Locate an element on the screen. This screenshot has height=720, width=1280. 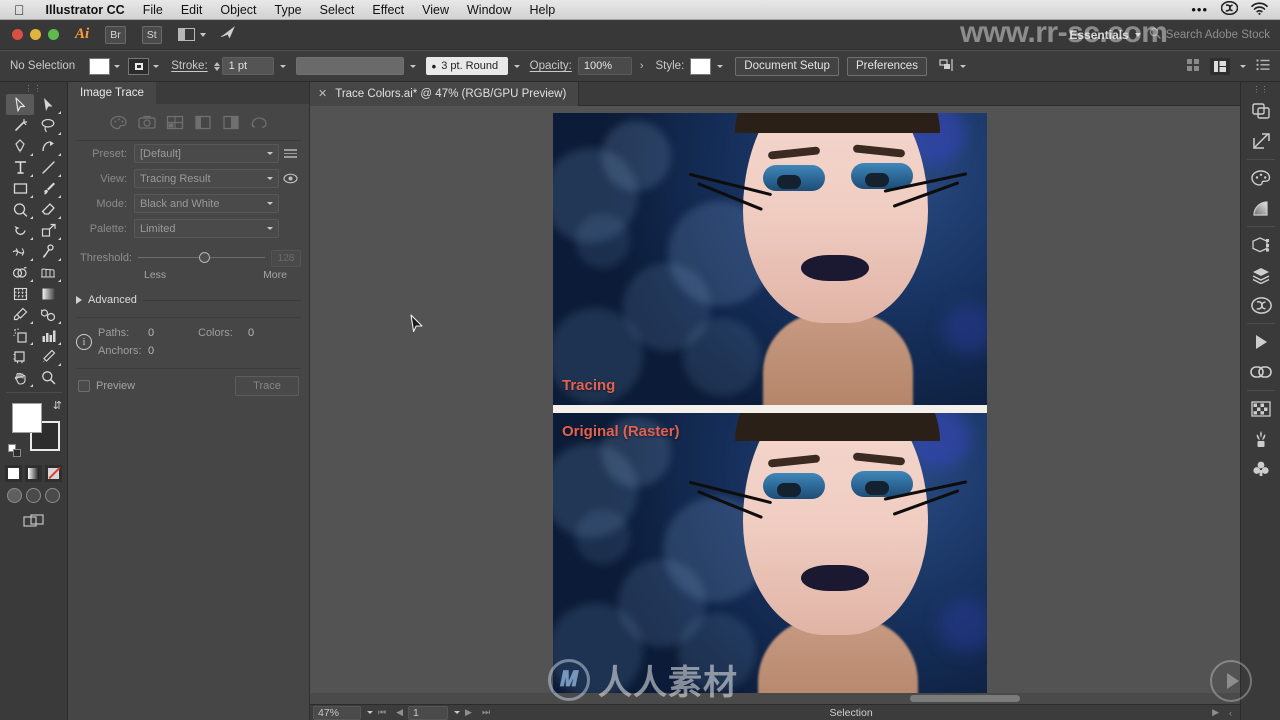
panel-menu-icon is located at coordinates (1263, 66).